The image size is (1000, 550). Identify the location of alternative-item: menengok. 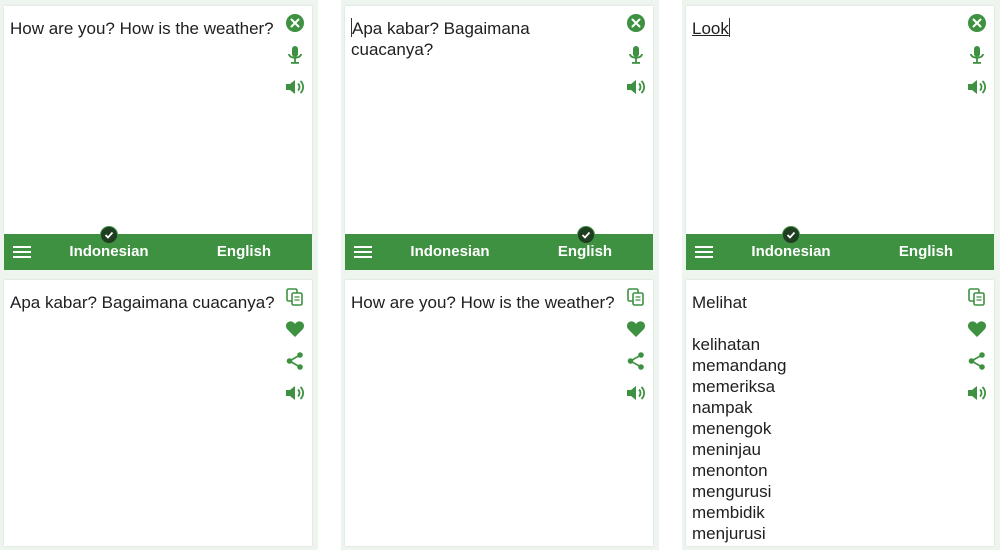
(732, 428).